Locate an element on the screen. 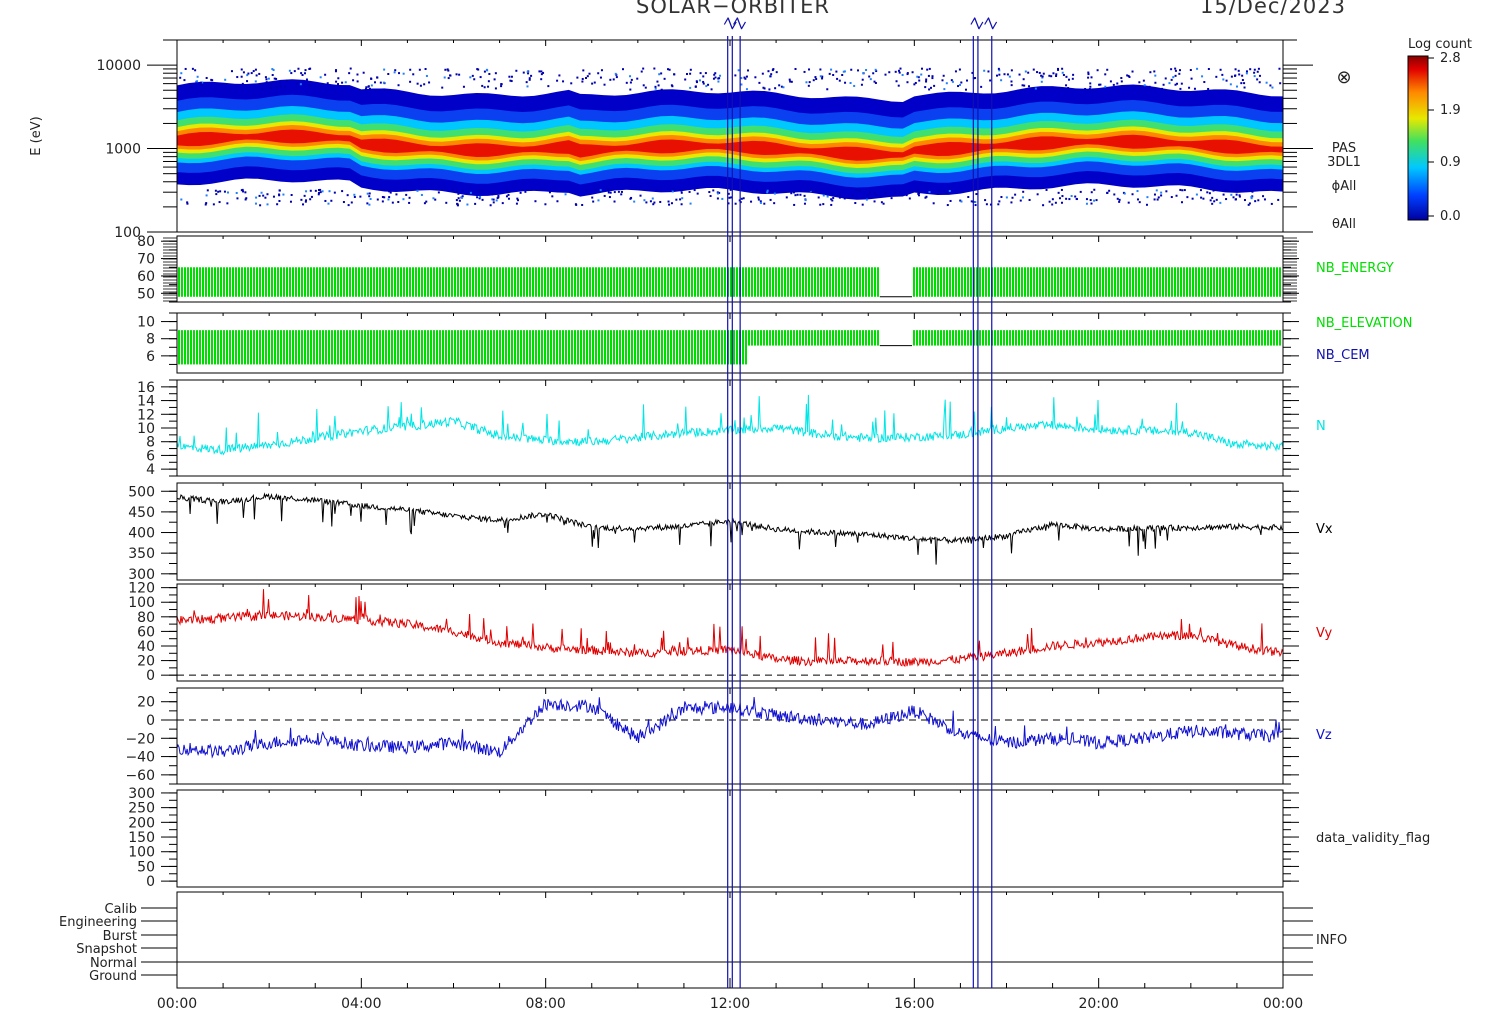 The width and height of the screenshot is (1512, 1020). info-label: INFO is located at coordinates (1331, 940).